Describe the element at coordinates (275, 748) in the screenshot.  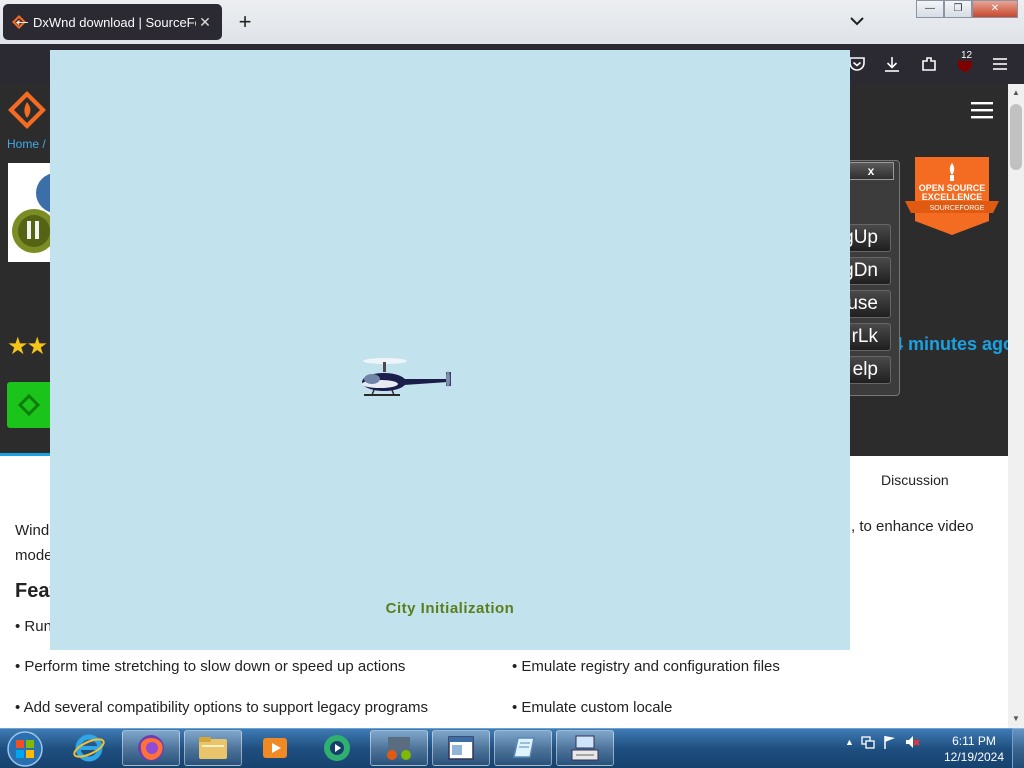
I see `taskbar-media-player-icon` at that location.